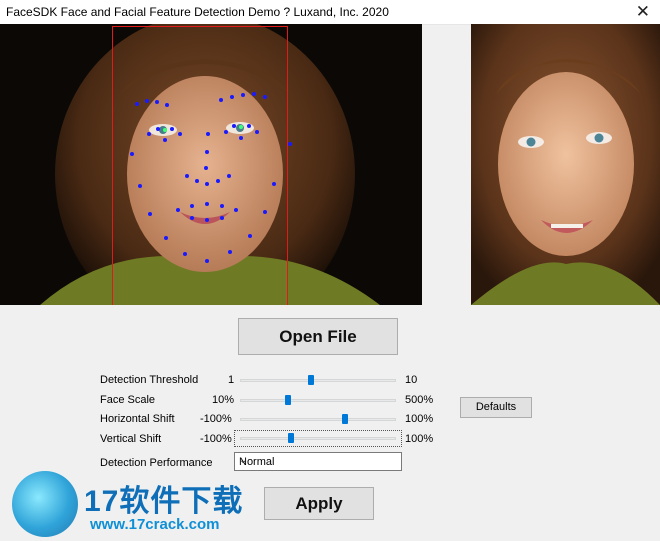  What do you see at coordinates (164, 501) in the screenshot?
I see `watermark-text: 17软件下载` at bounding box center [164, 501].